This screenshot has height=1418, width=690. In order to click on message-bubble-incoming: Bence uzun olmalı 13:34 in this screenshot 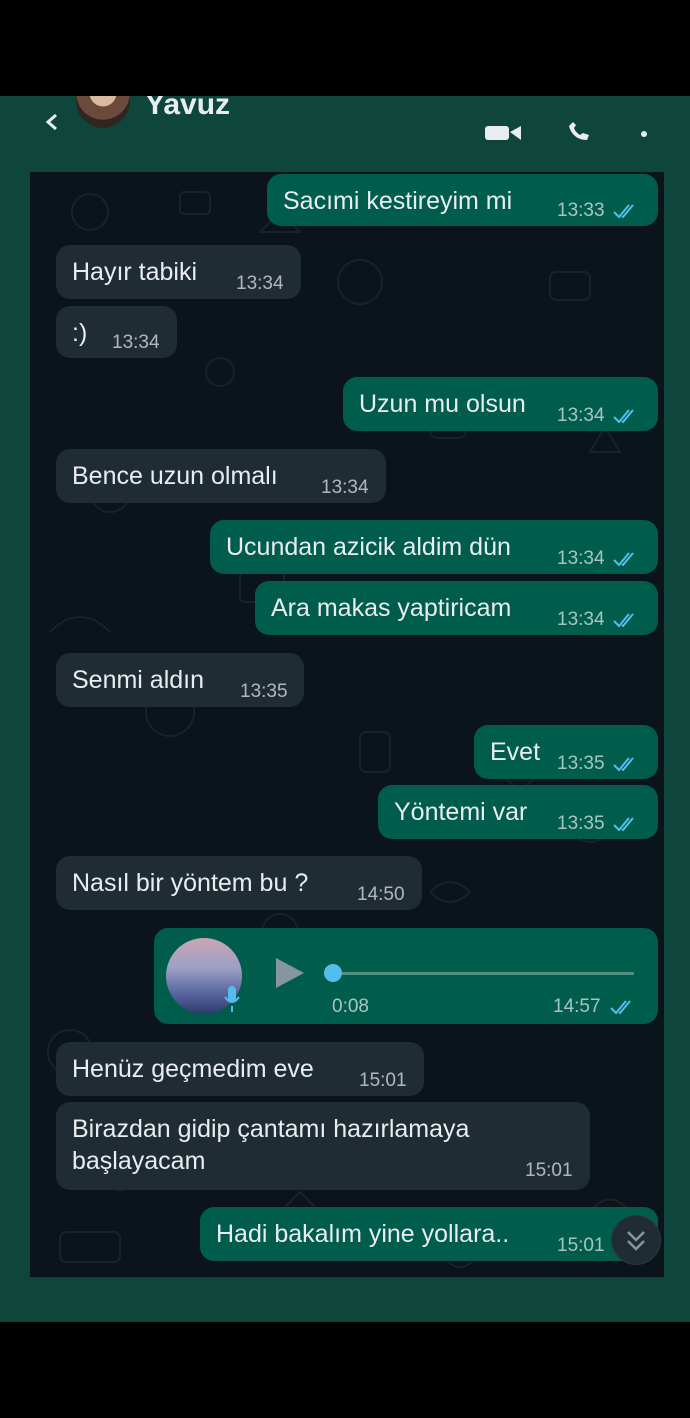, I will do `click(221, 476)`.